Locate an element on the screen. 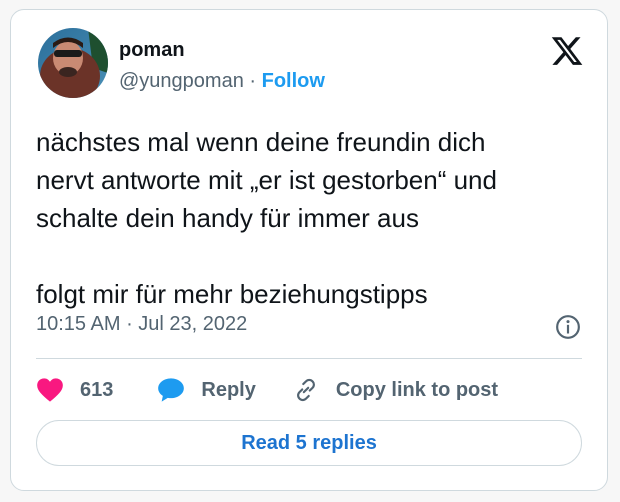  info-icon is located at coordinates (568, 327).